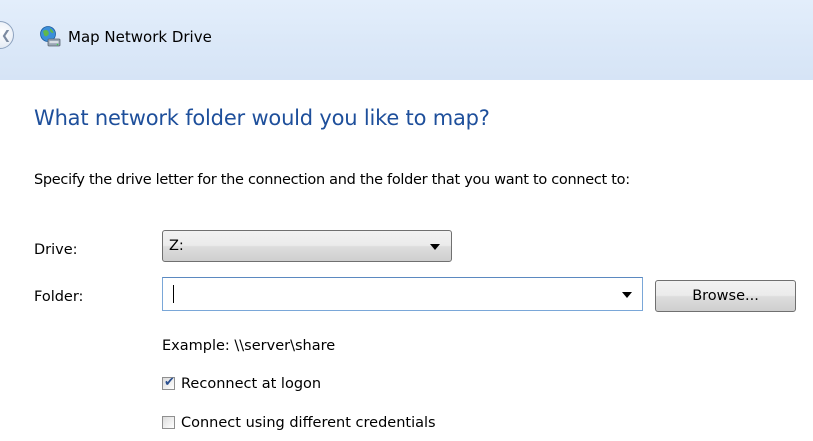 Image resolution: width=813 pixels, height=441 pixels. I want to click on back-button: ❮, so click(7, 35).